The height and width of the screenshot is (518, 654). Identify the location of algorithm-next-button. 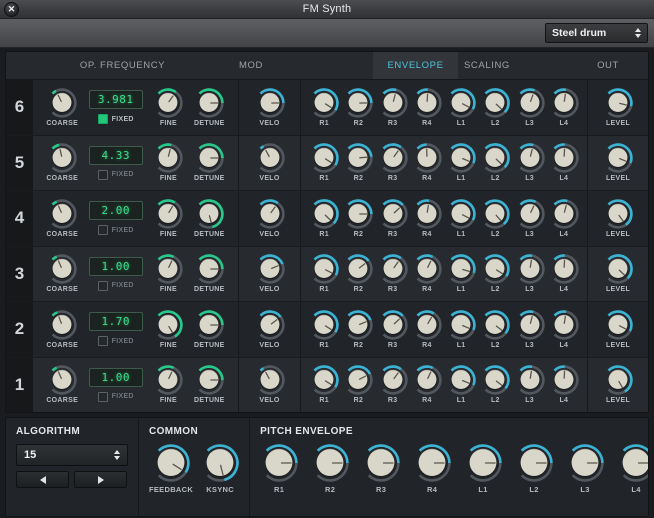
(100, 479).